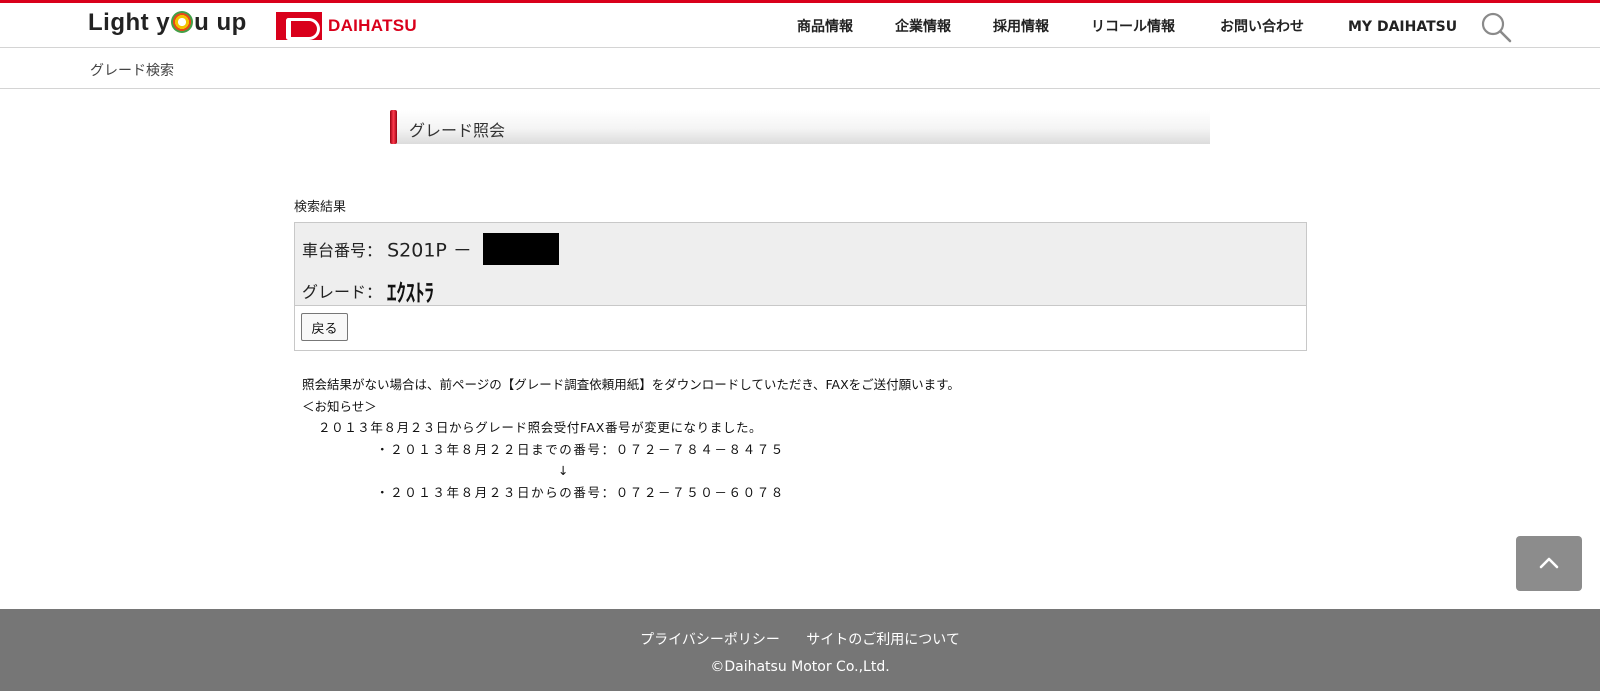  I want to click on result-box: 車台番号： S201P － グレード： ｴｸｽﾄﾗ 戻る, so click(800, 286).